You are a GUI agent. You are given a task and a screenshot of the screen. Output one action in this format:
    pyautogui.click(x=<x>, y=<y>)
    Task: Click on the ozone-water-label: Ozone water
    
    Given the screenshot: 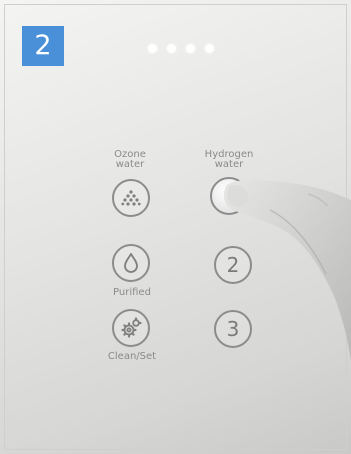 What is the action you would take?
    pyautogui.click(x=130, y=160)
    